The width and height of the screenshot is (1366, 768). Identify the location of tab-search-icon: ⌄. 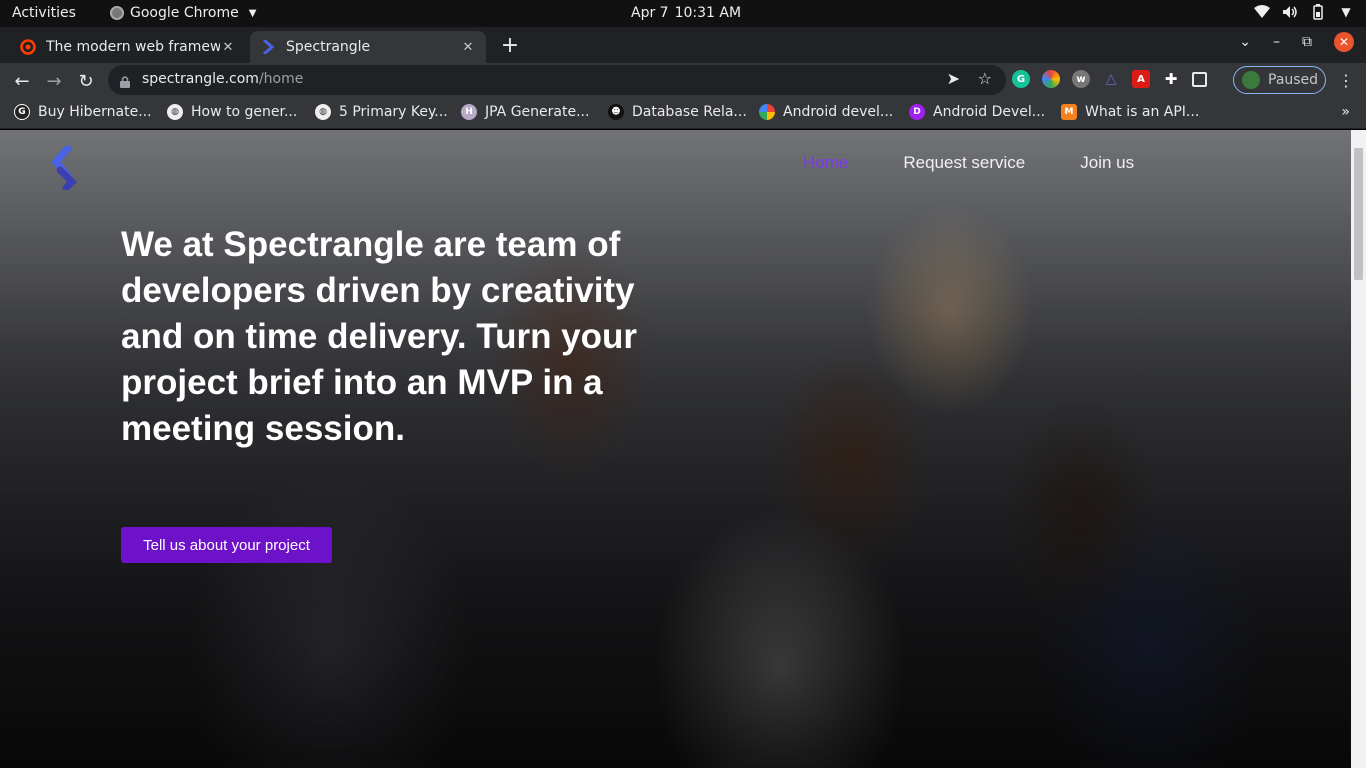
(1245, 42).